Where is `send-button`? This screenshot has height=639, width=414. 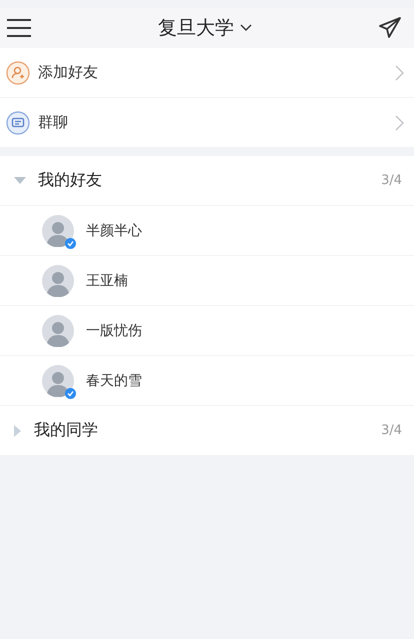 send-button is located at coordinates (390, 28).